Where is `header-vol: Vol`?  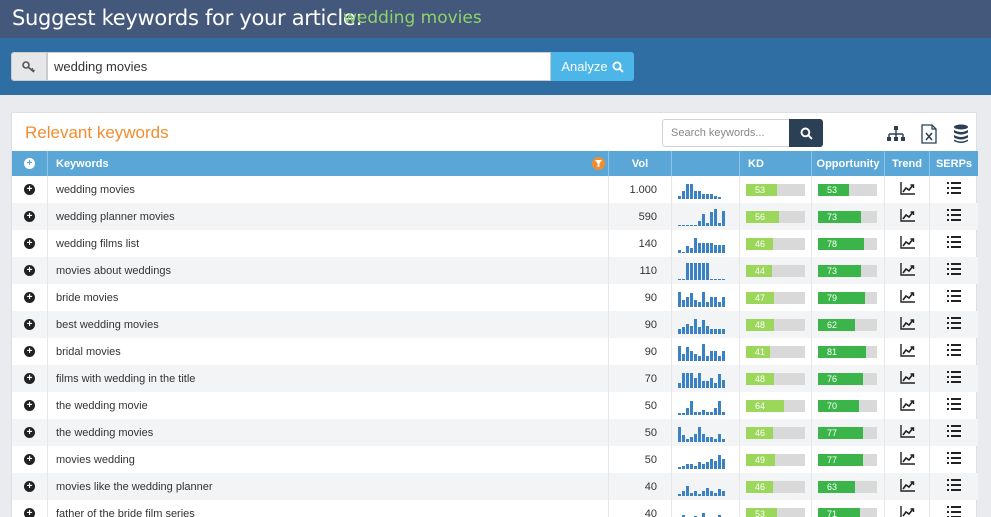
header-vol: Vol is located at coordinates (640, 163).